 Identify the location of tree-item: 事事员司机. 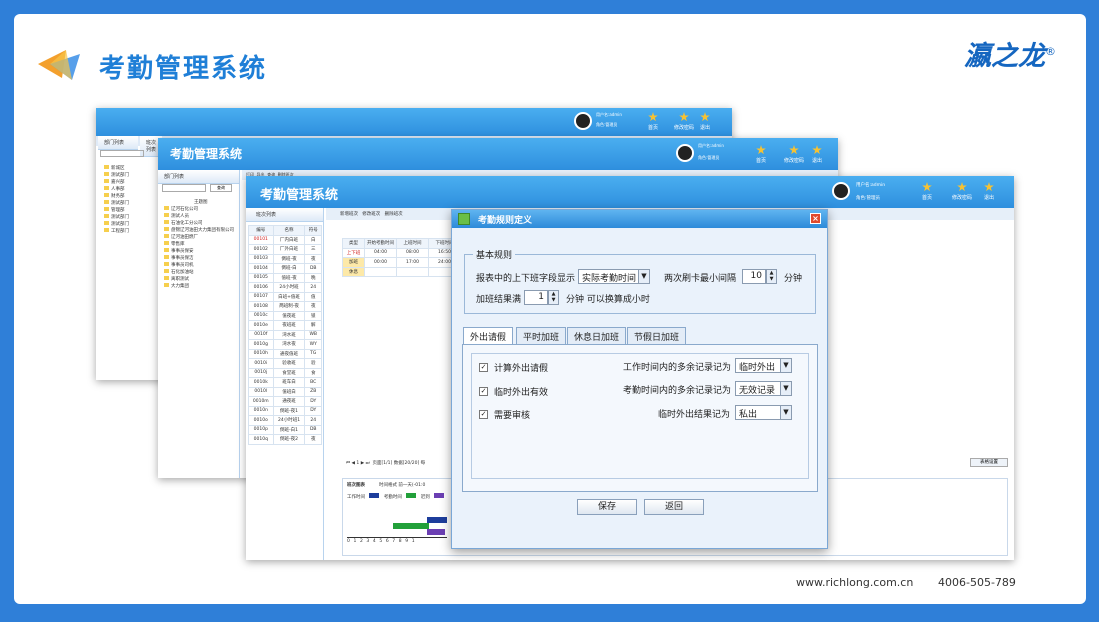
(199, 265).